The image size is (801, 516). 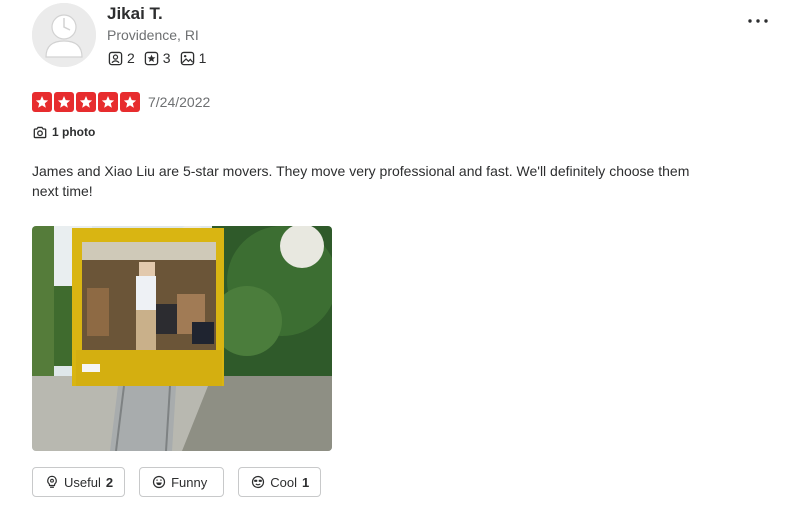 I want to click on avatar, so click(x=64, y=35).